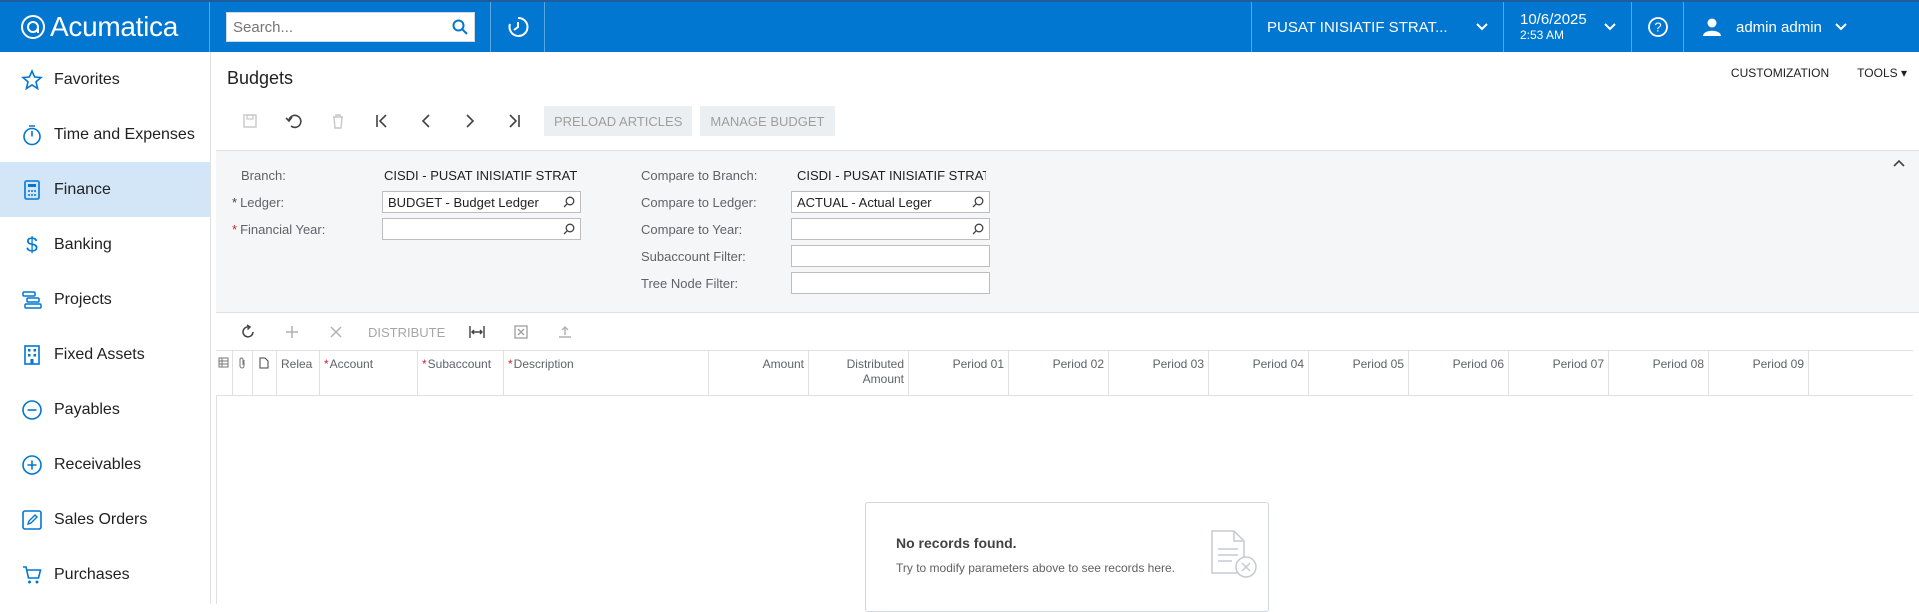 Image resolution: width=1919 pixels, height=612 pixels. I want to click on previous-record-button, so click(426, 121).